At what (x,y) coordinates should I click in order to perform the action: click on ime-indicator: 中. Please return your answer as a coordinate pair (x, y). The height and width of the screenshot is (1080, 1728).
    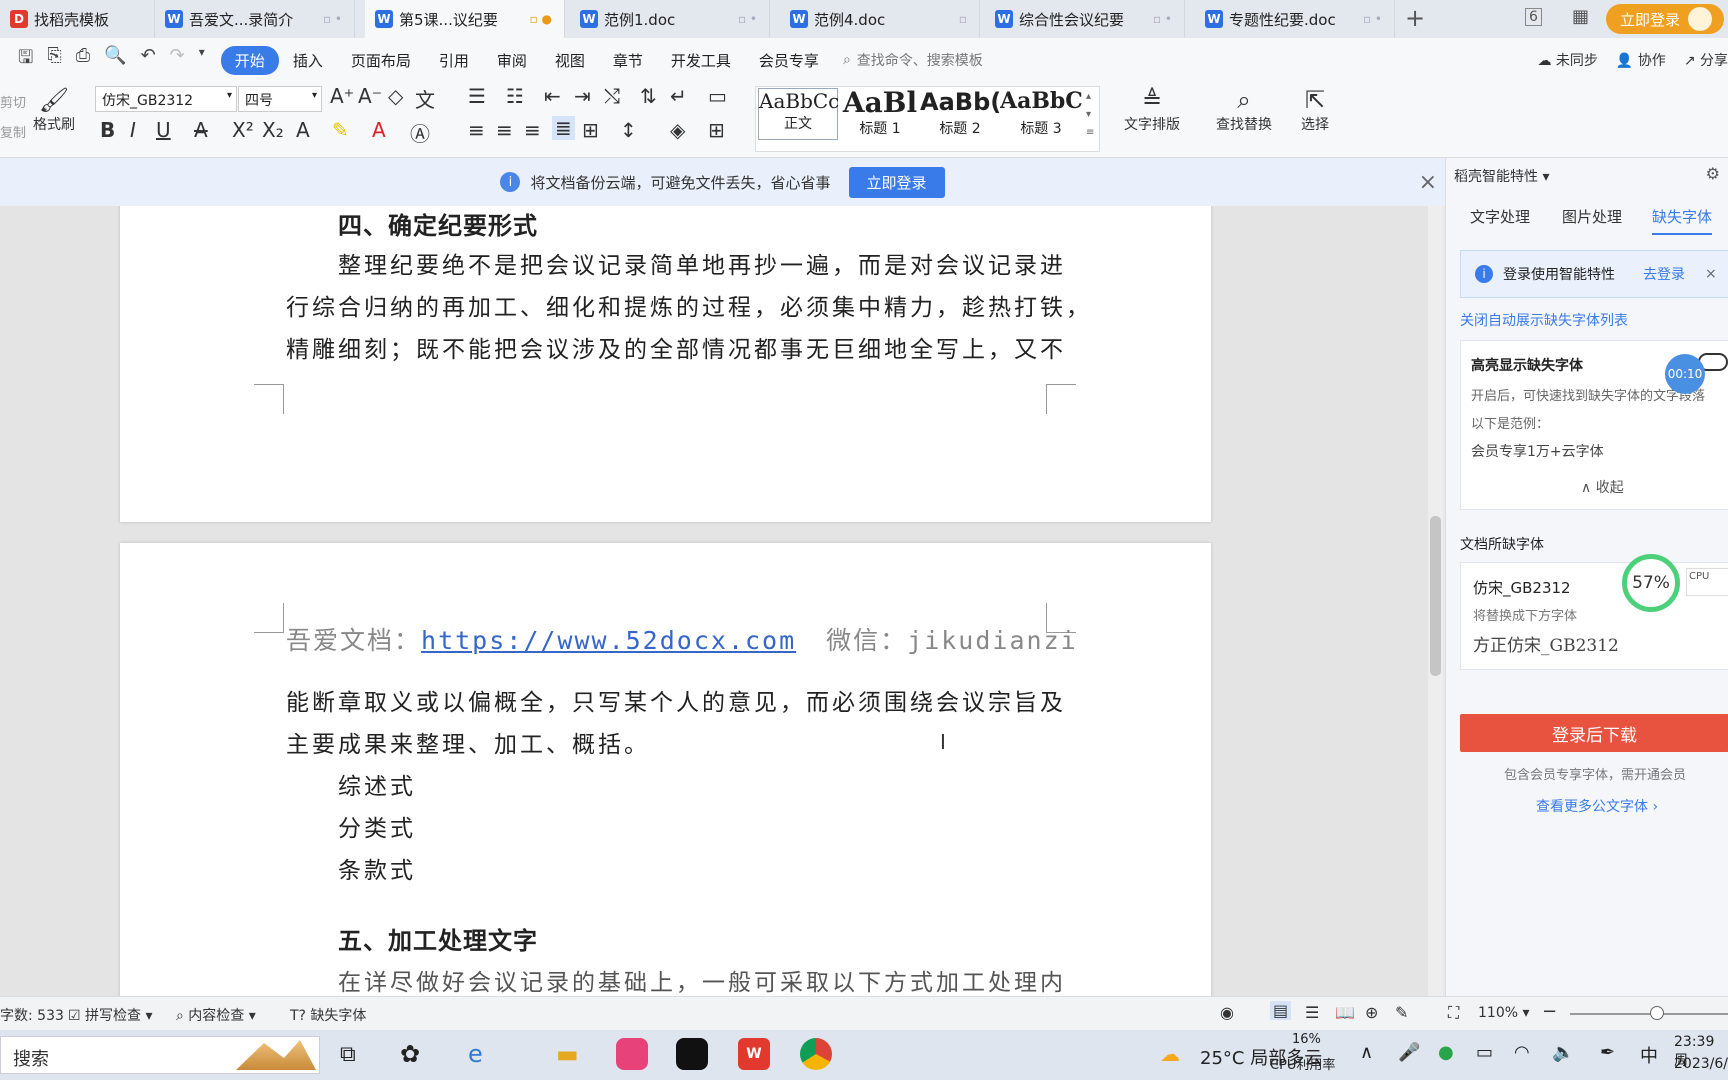
    Looking at the image, I should click on (1649, 1055).